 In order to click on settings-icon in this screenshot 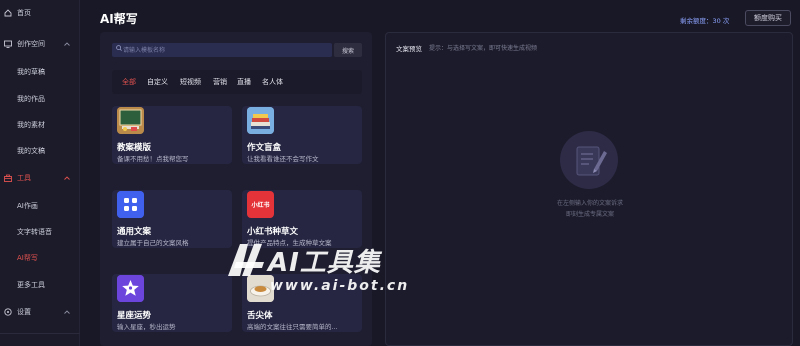, I will do `click(8, 312)`.